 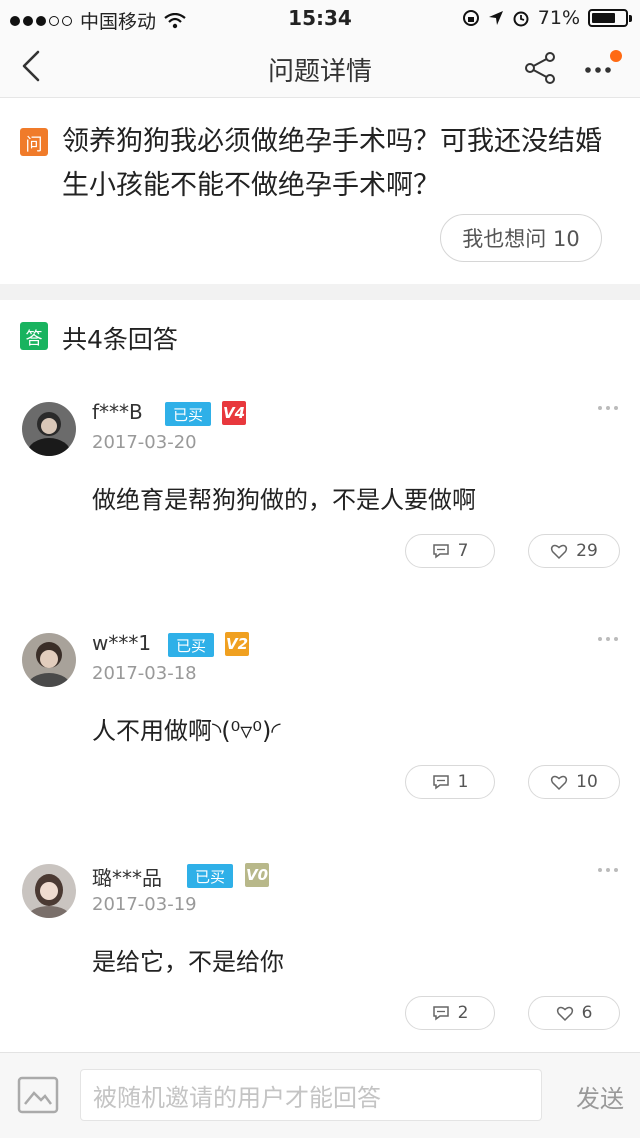 I want to click on notification-dot, so click(x=616, y=56).